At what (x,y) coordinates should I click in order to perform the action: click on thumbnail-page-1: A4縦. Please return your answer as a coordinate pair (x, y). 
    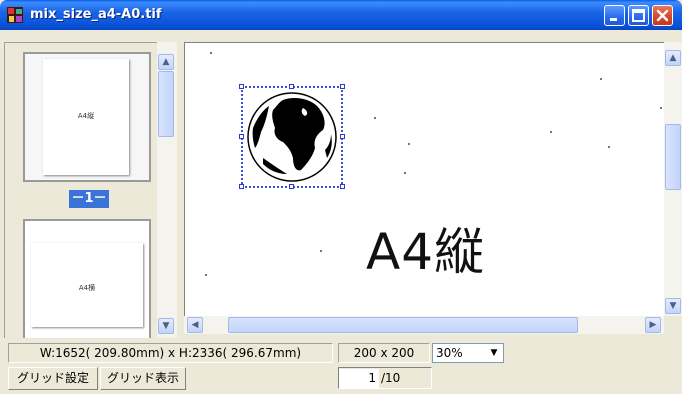
    Looking at the image, I should click on (87, 117).